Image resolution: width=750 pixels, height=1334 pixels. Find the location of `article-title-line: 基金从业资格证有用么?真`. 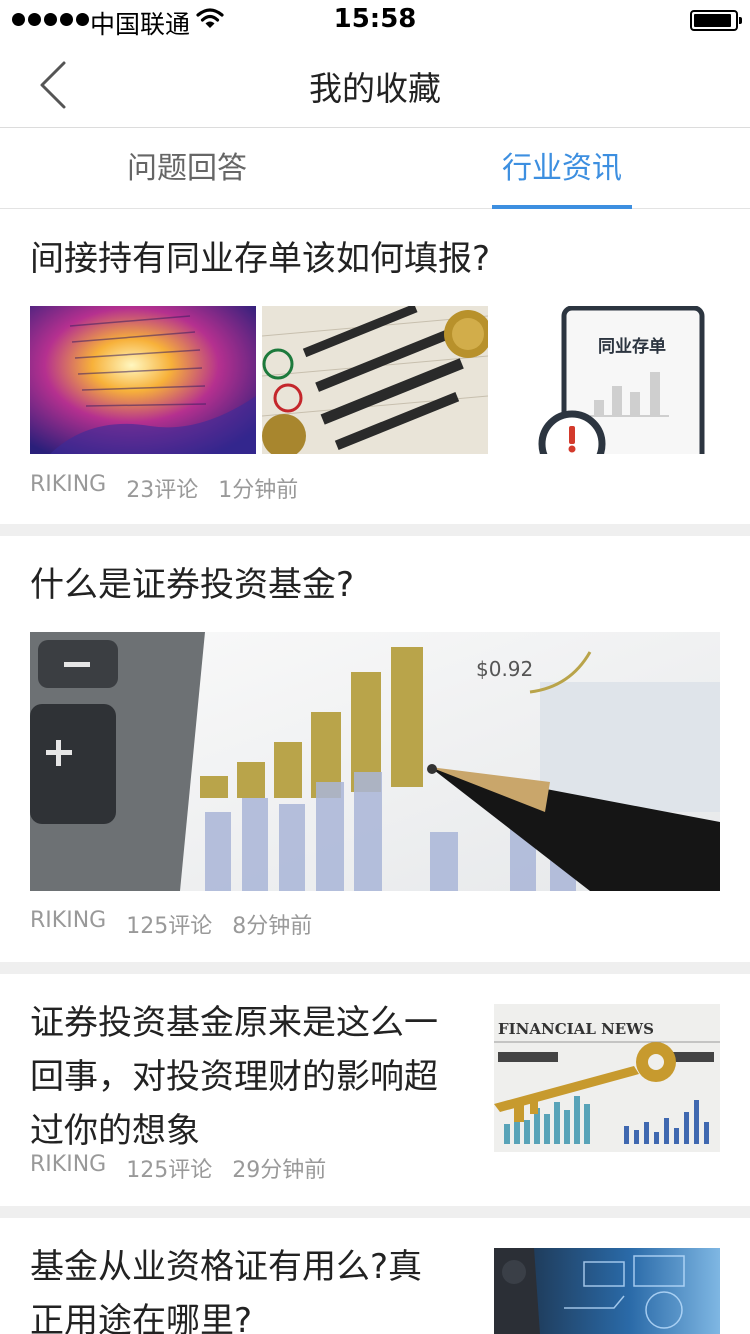

article-title-line: 基金从业资格证有用么?真 is located at coordinates (226, 1267).